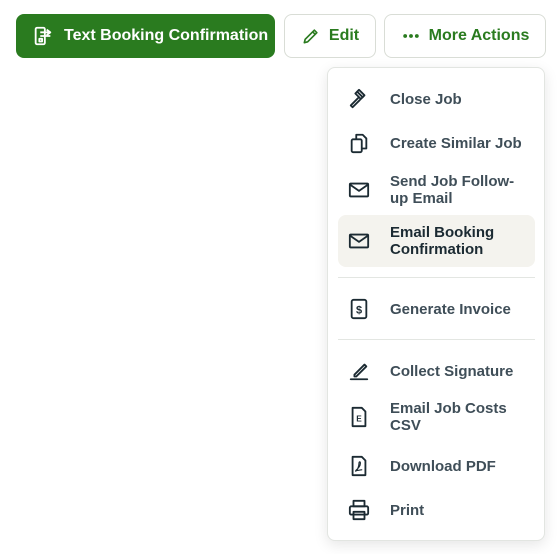 This screenshot has height=554, width=558. Describe the element at coordinates (359, 371) in the screenshot. I see `signature-icon` at that location.